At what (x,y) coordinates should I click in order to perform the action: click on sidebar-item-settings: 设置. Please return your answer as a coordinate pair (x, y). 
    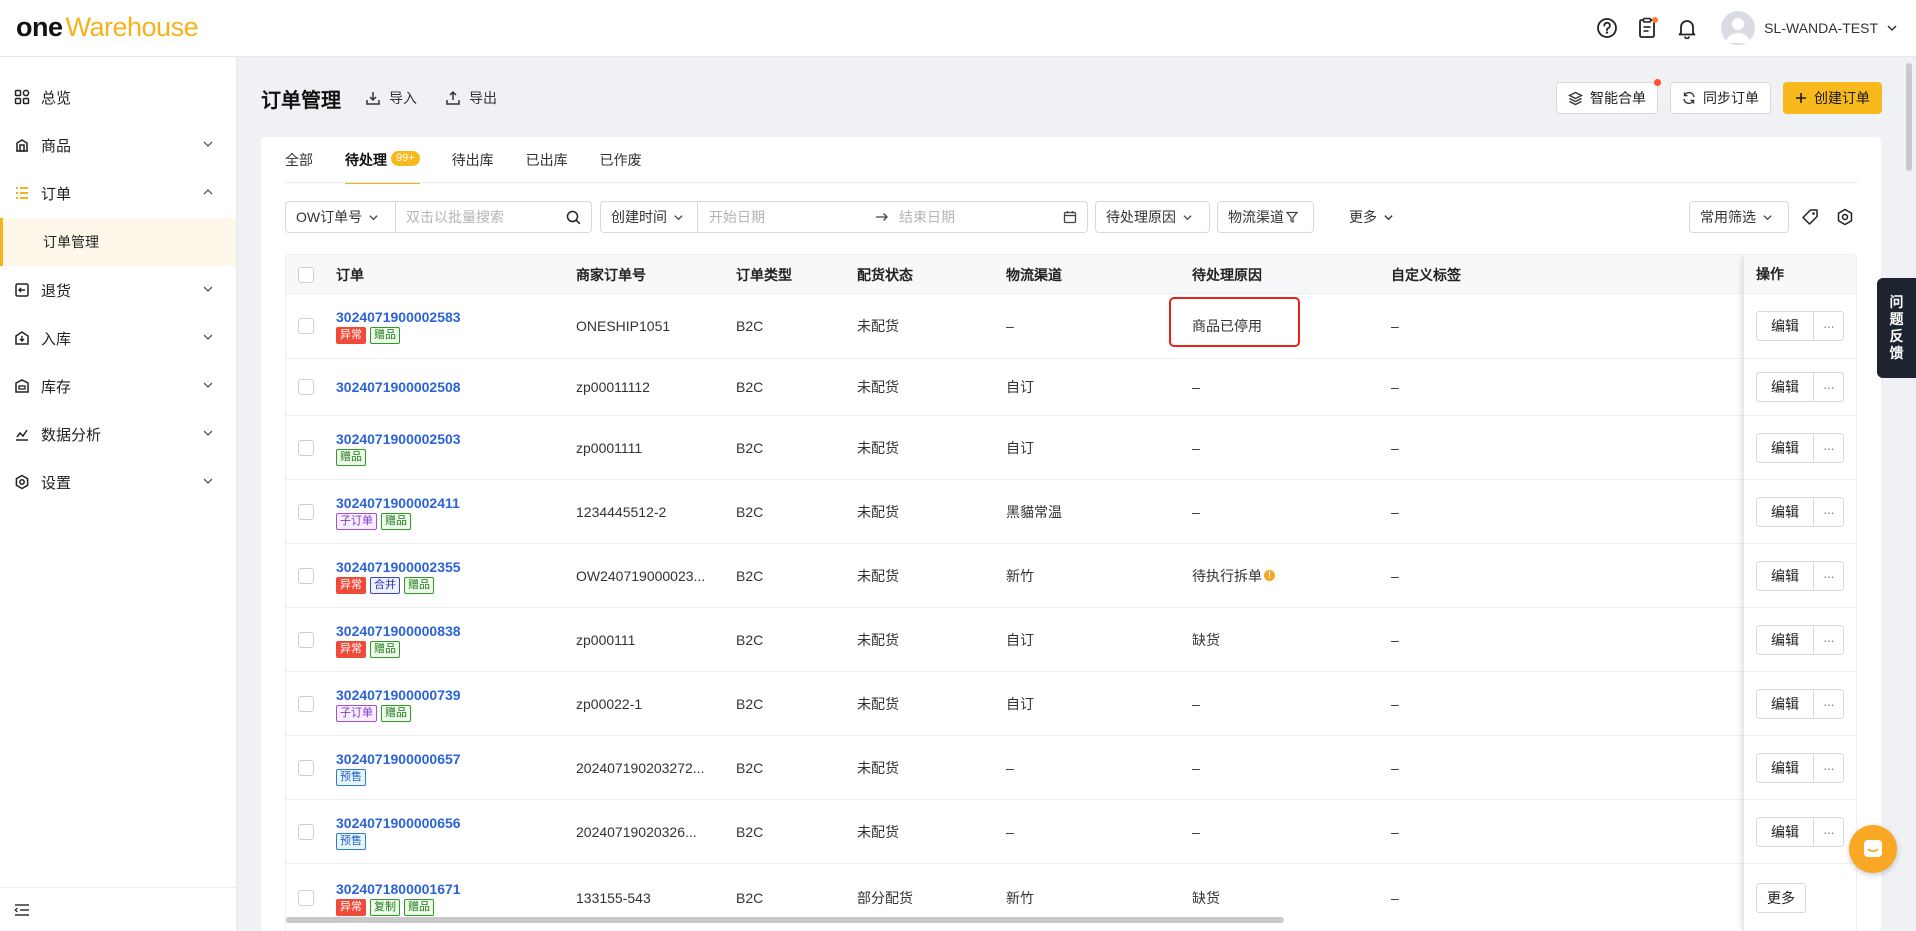
    Looking at the image, I should click on (118, 482).